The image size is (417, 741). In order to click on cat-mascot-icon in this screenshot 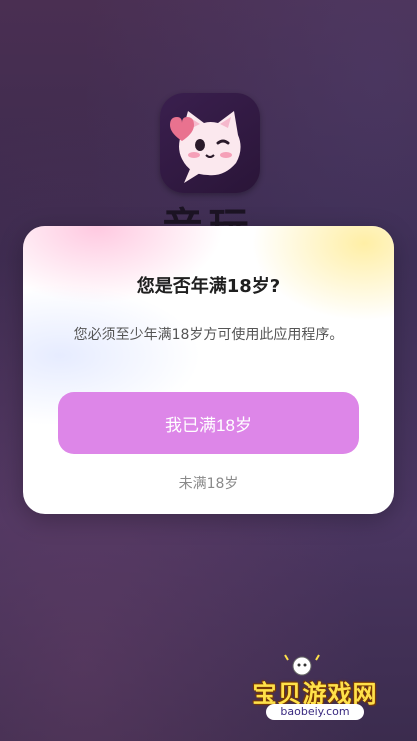, I will do `click(210, 143)`.